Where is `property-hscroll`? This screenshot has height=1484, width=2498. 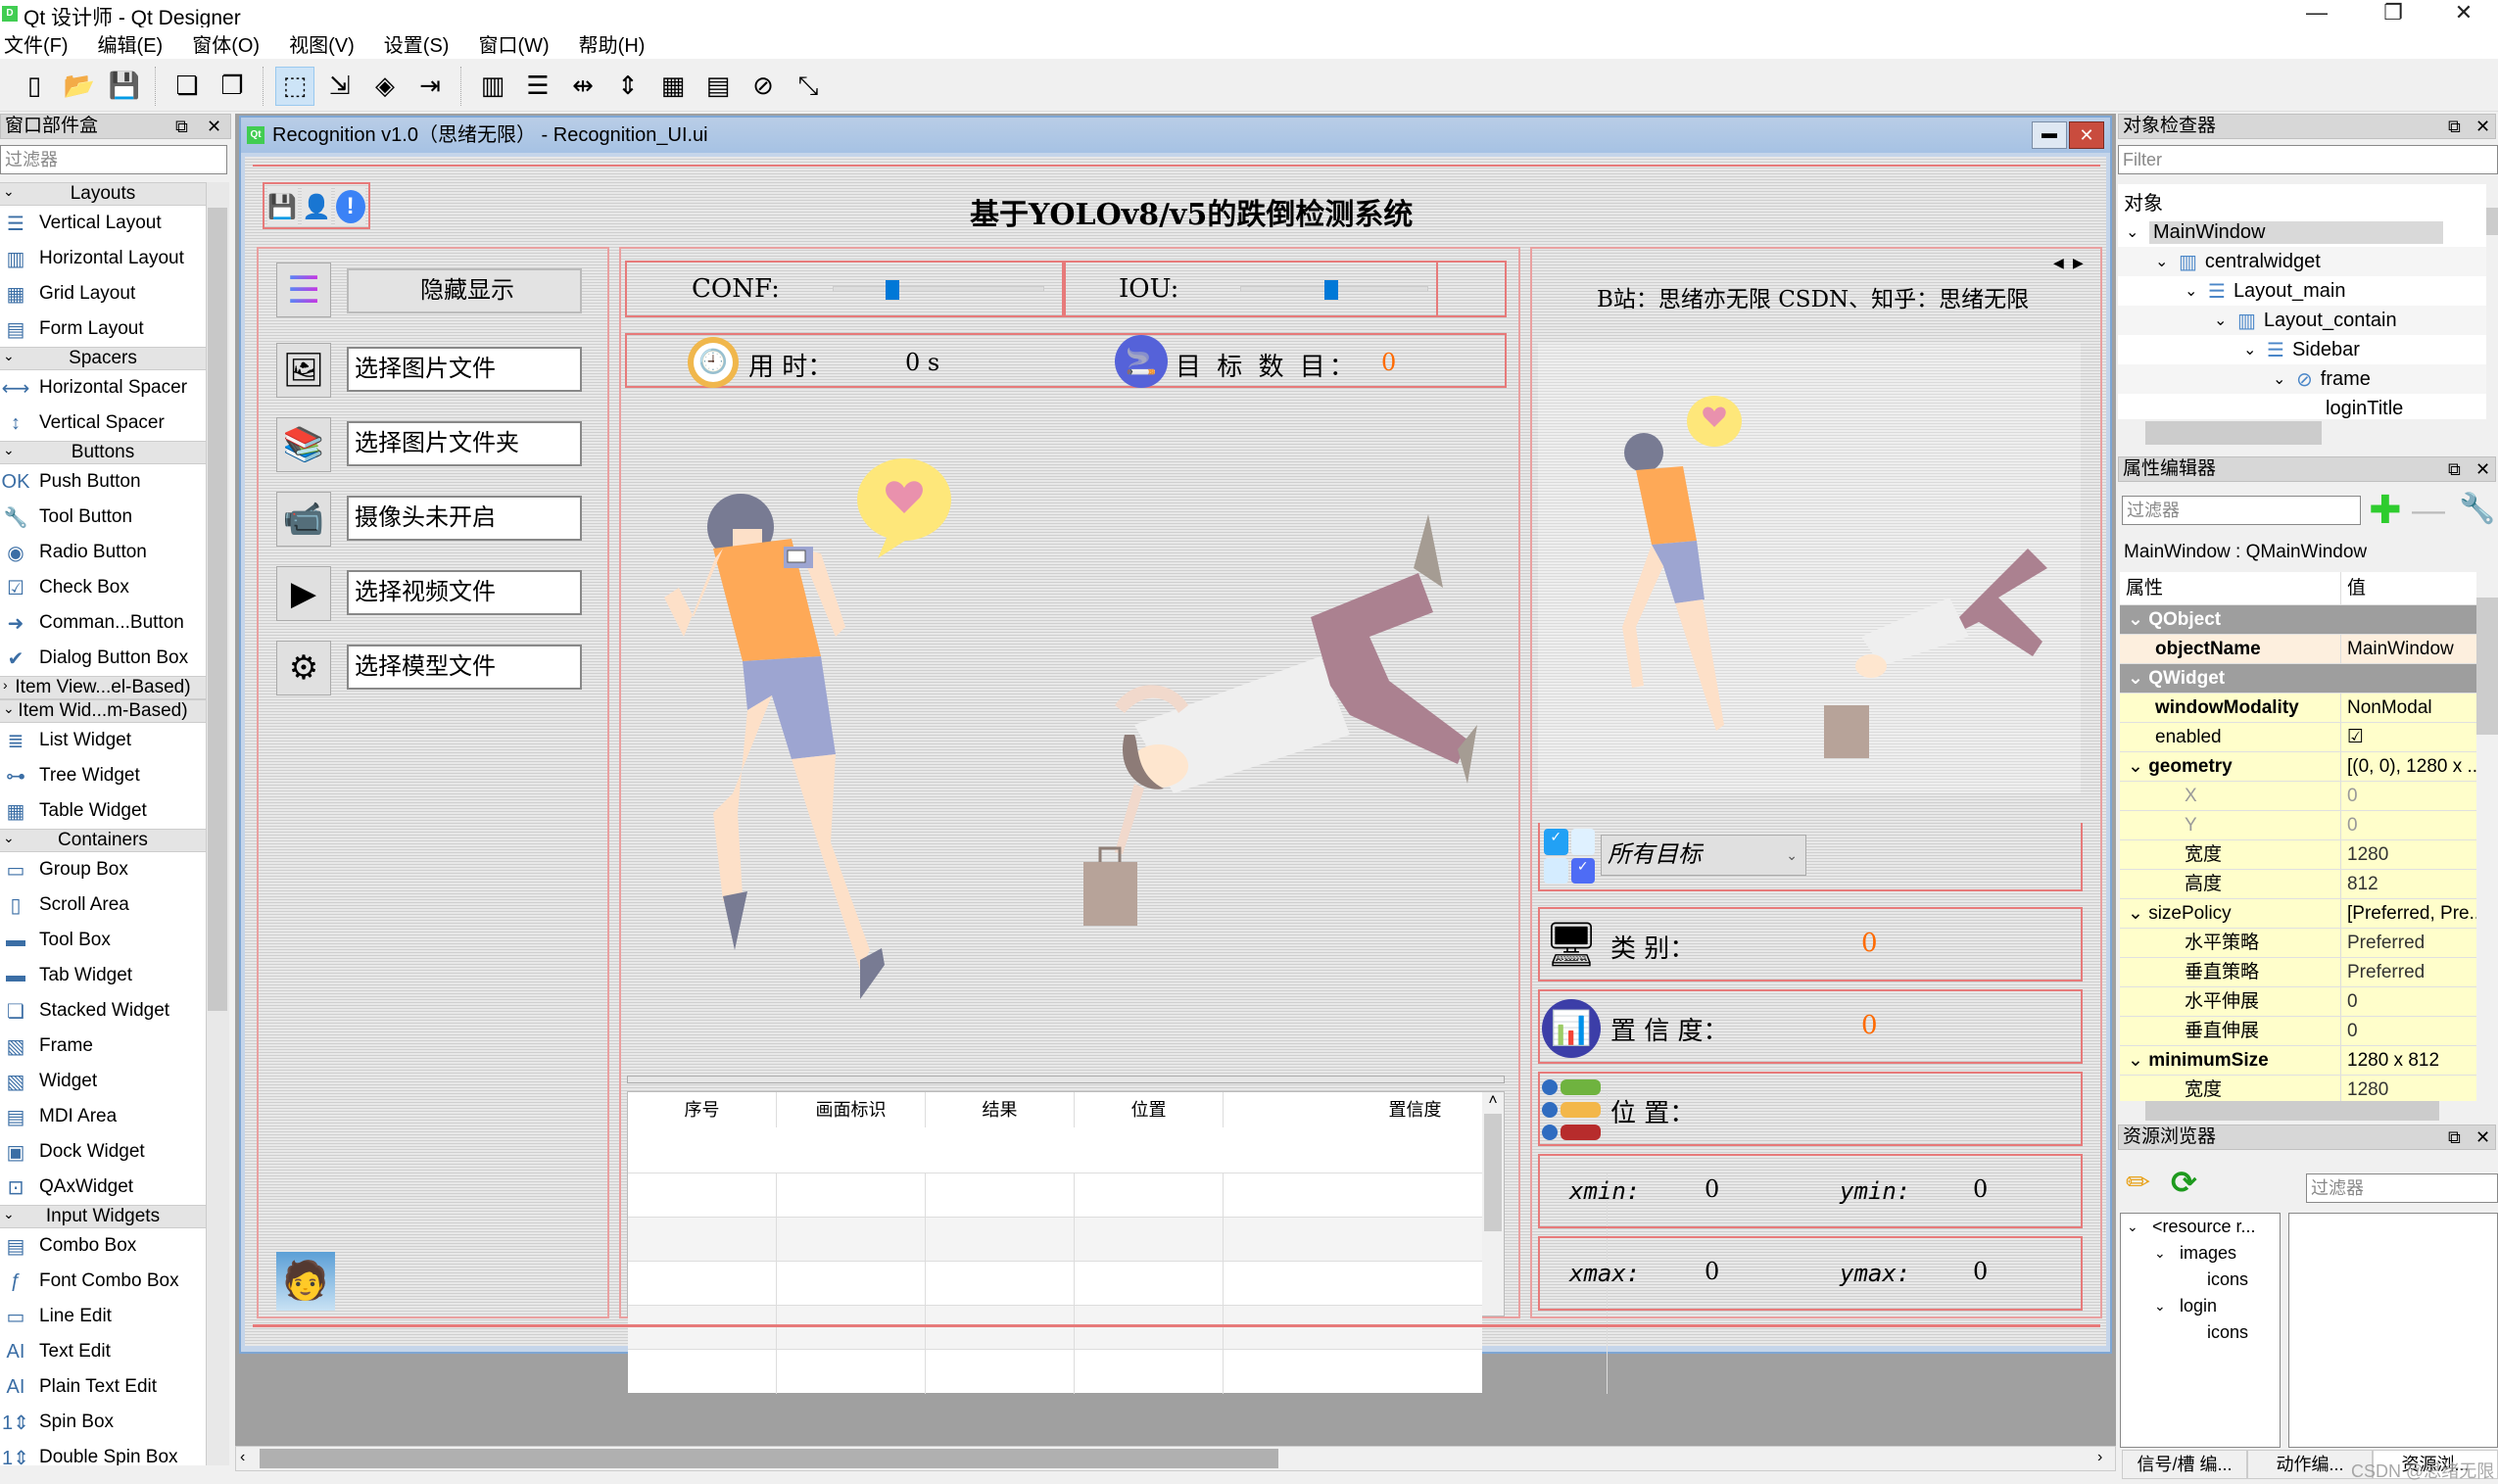 property-hscroll is located at coordinates (2298, 1112).